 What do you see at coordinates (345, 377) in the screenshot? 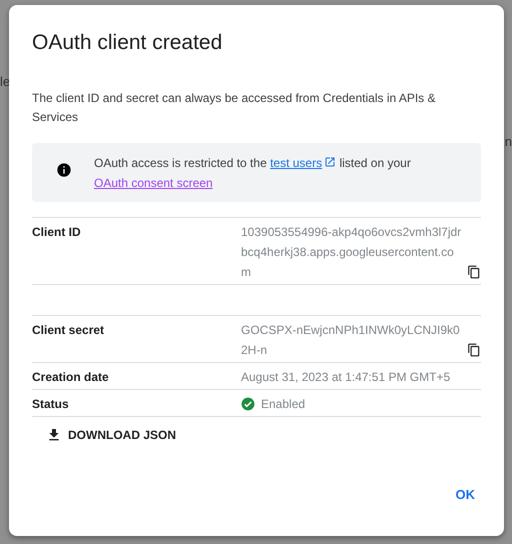
I see `field-value: August 31, 2023 at 1:47:51 PM GMT+5` at bounding box center [345, 377].